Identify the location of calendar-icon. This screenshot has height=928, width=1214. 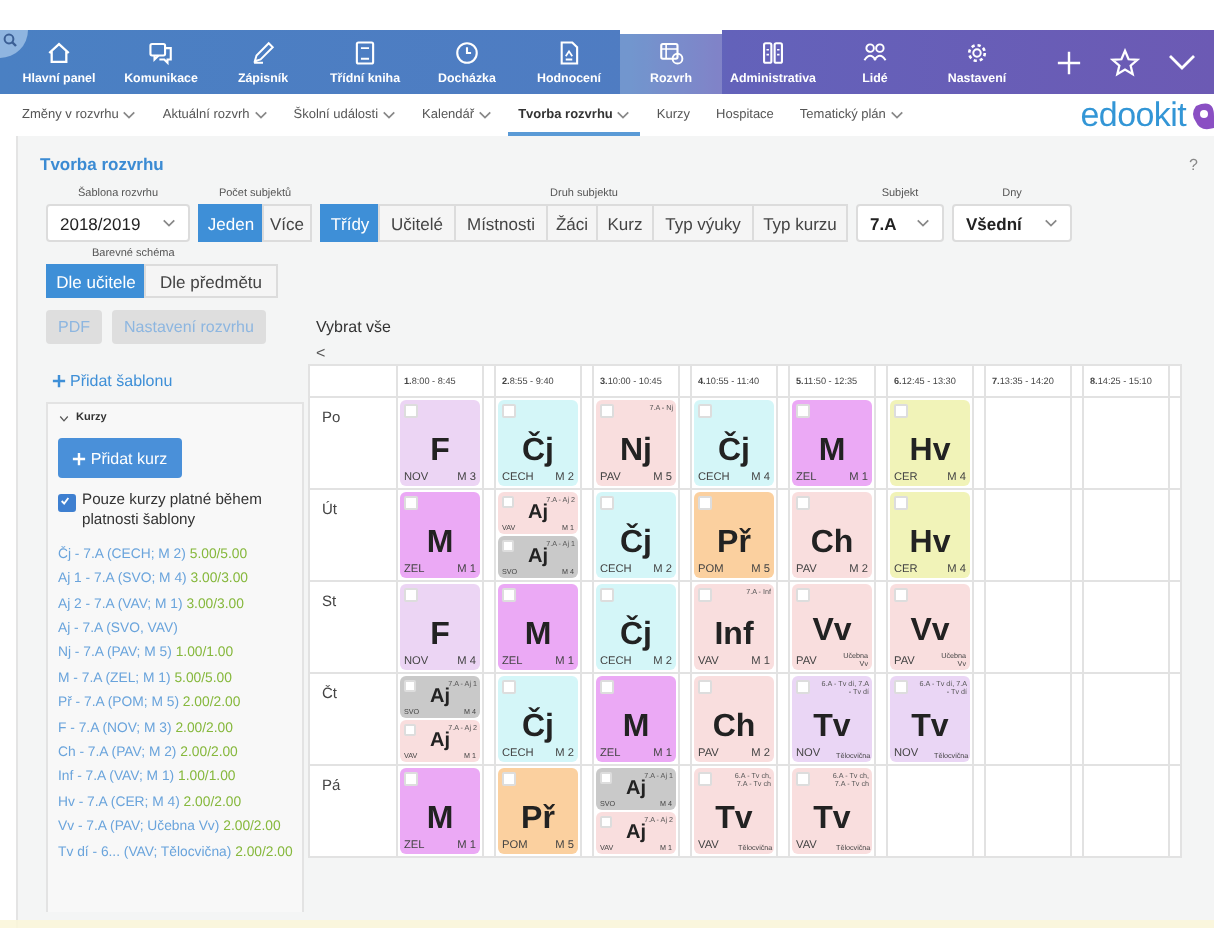
(671, 52).